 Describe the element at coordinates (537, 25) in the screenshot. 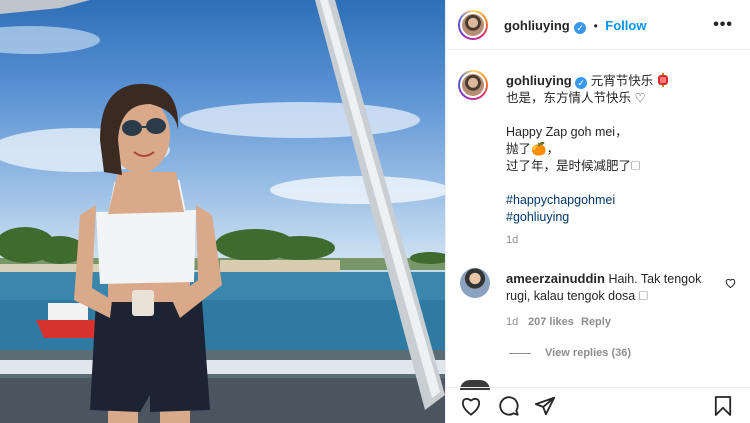

I see `author-username: gohliuying` at that location.